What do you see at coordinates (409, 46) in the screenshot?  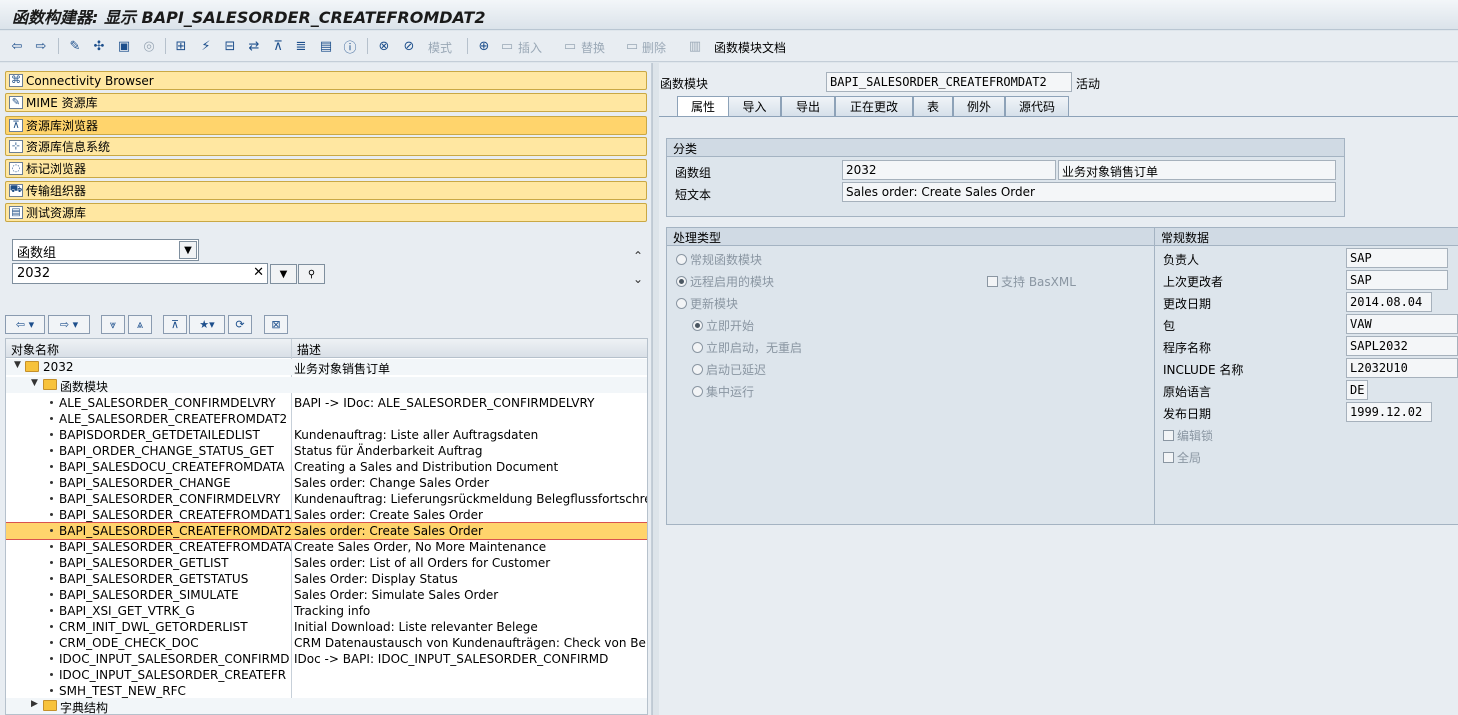 I see `external-breakpoint-icon: ⊘` at bounding box center [409, 46].